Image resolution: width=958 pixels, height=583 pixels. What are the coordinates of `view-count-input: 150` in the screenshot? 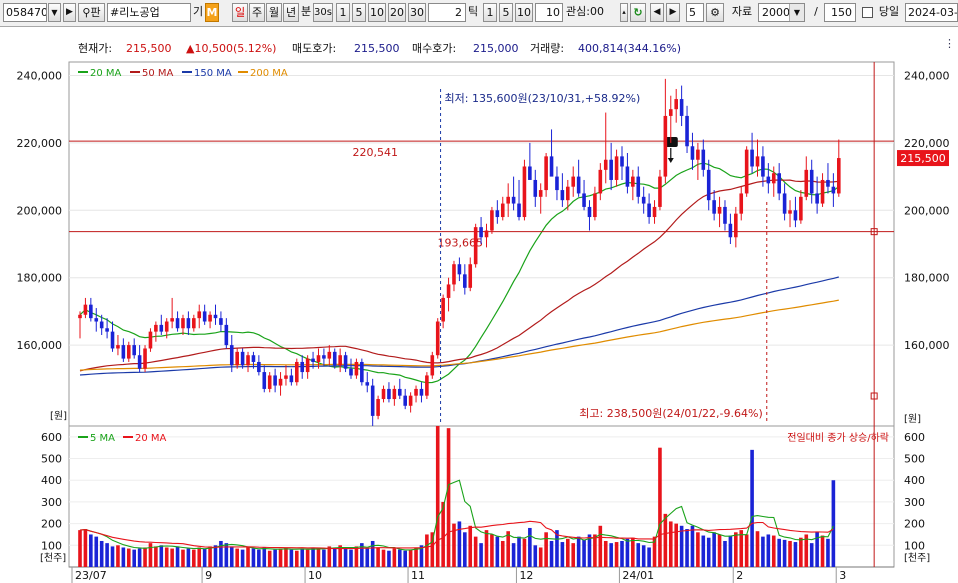 It's located at (840, 12).